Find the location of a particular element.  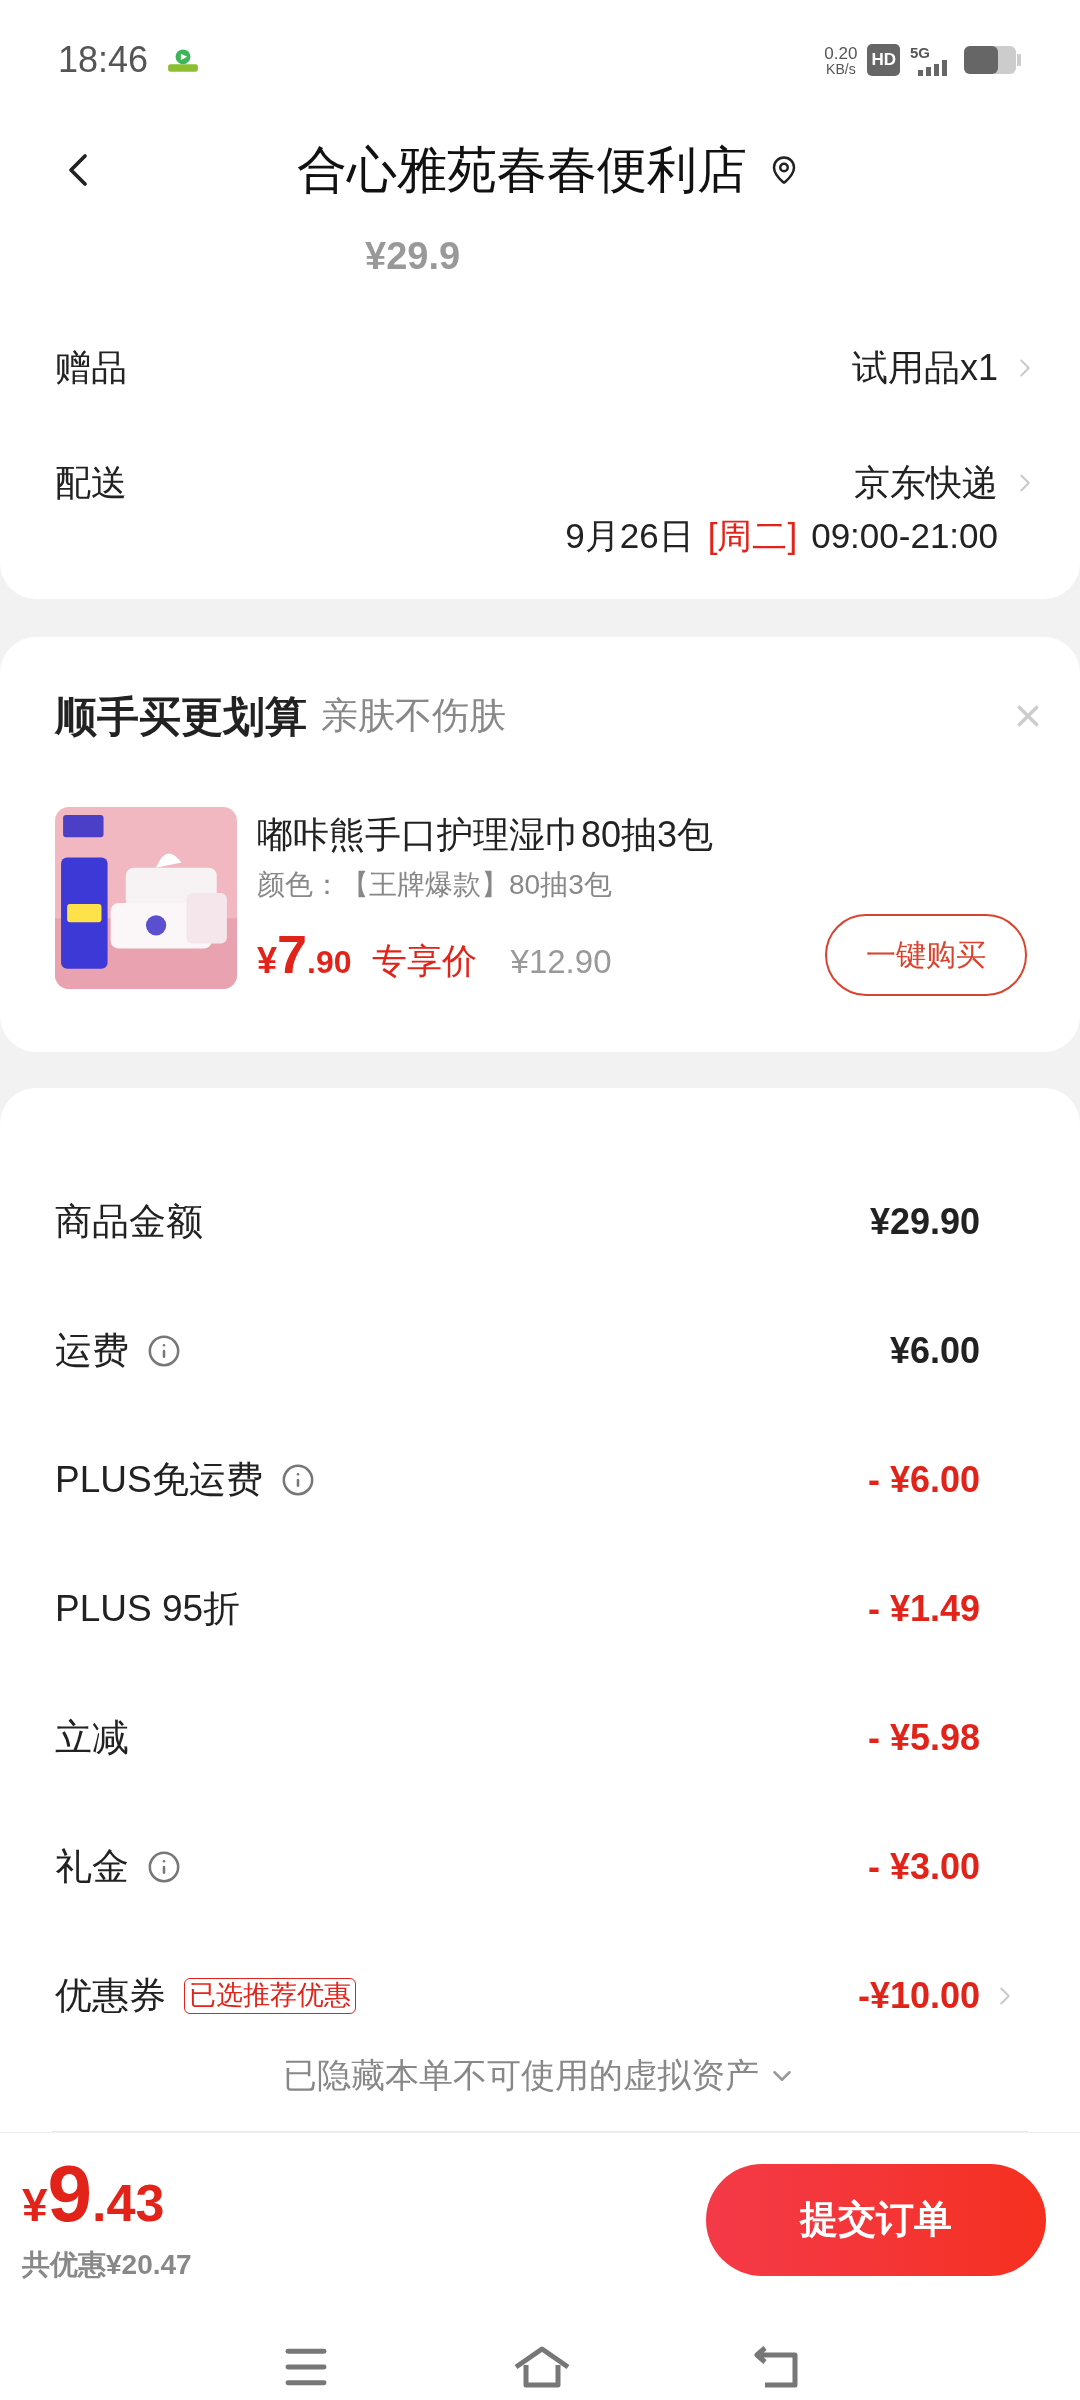

hd-indicator: HD is located at coordinates (883, 60).